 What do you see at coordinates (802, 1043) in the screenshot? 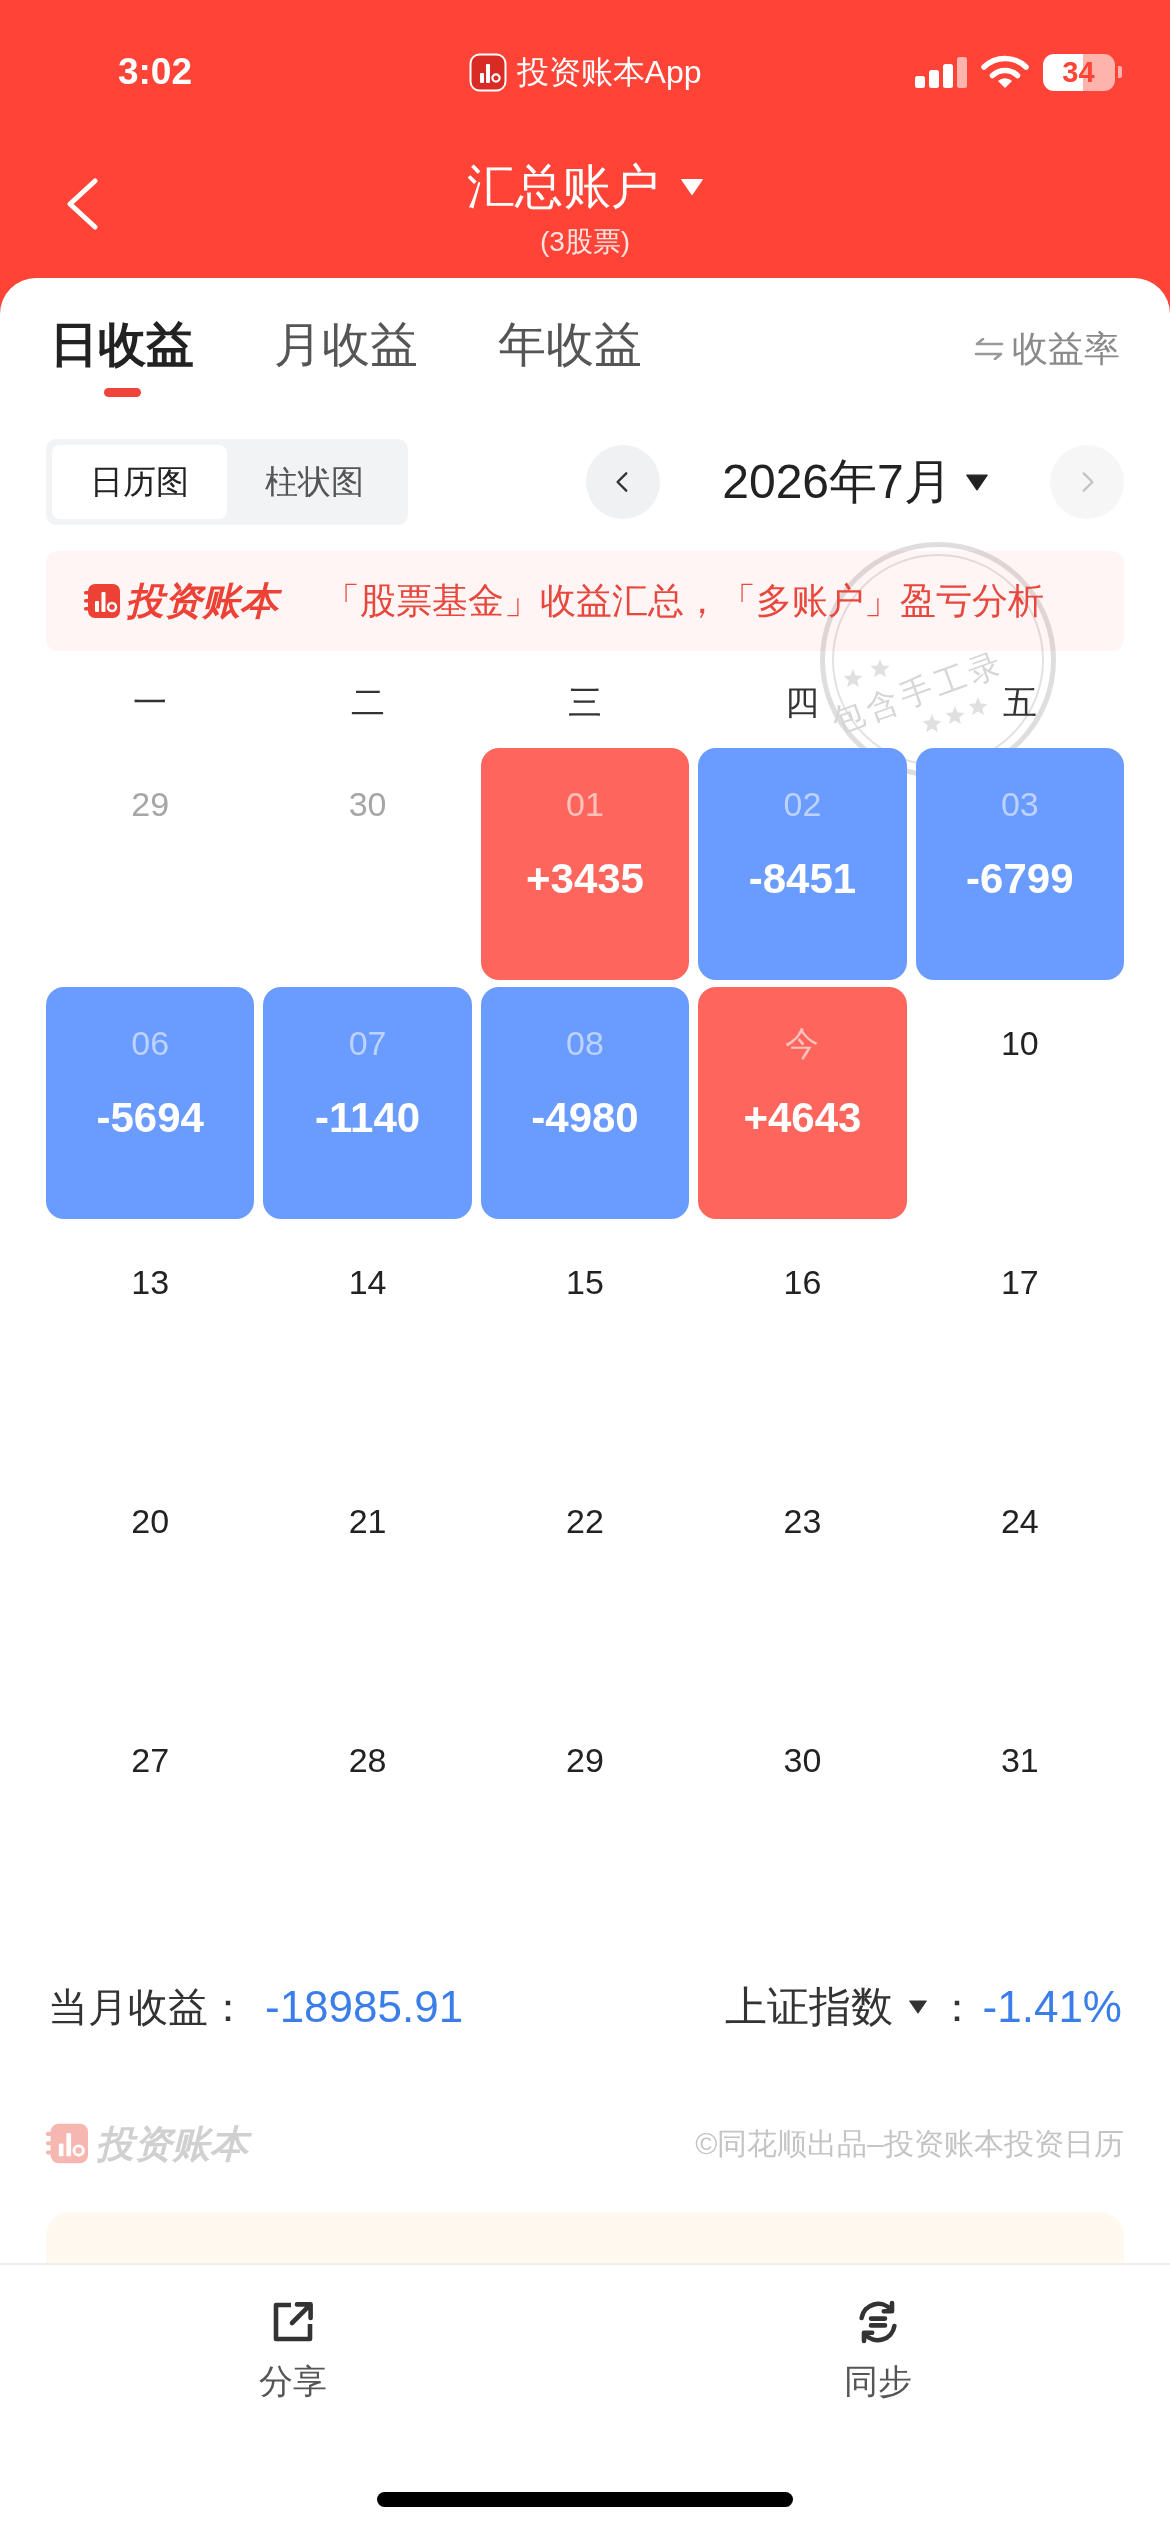
I see `day-date: 今` at bounding box center [802, 1043].